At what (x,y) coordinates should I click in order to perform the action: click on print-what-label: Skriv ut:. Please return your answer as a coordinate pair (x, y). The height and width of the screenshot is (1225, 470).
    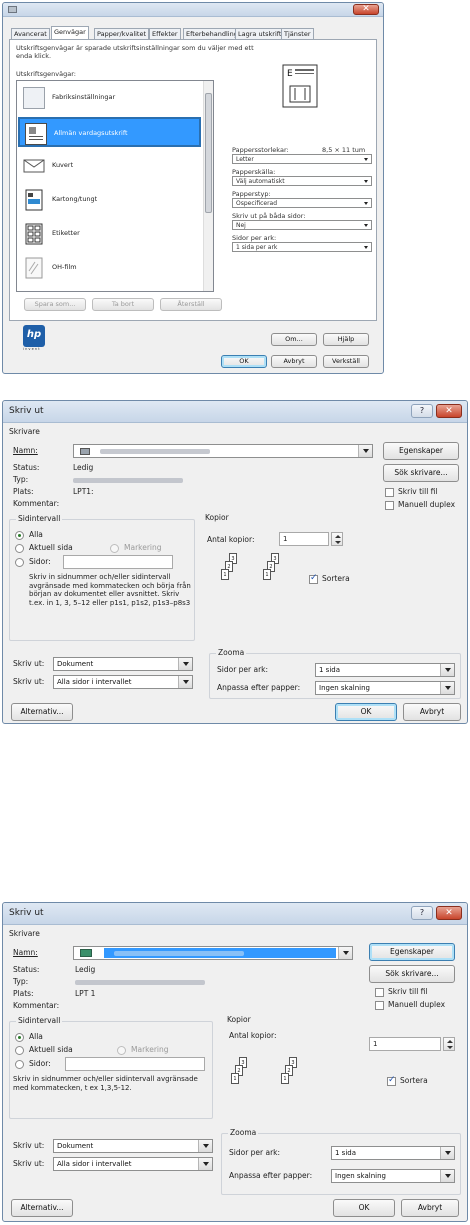
    Looking at the image, I should click on (29, 663).